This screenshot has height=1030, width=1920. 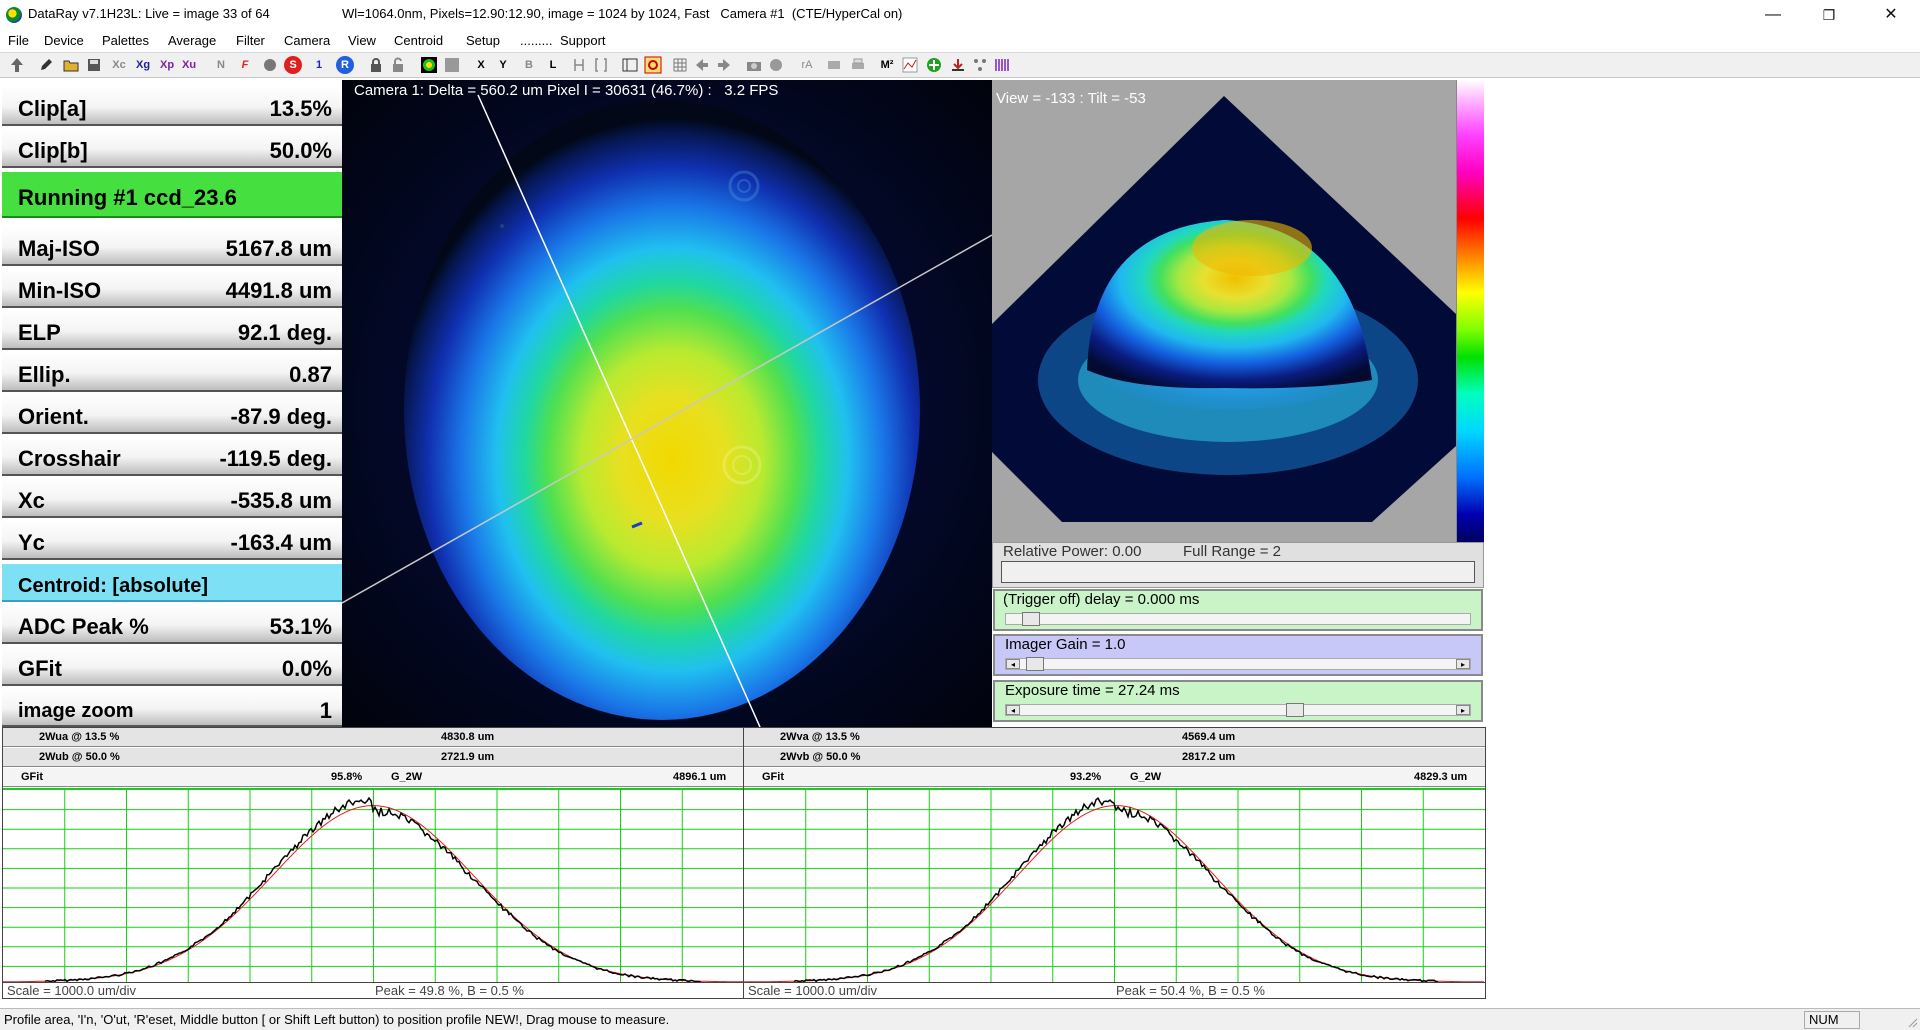 What do you see at coordinates (1829, 15) in the screenshot?
I see `restore-button: ❐` at bounding box center [1829, 15].